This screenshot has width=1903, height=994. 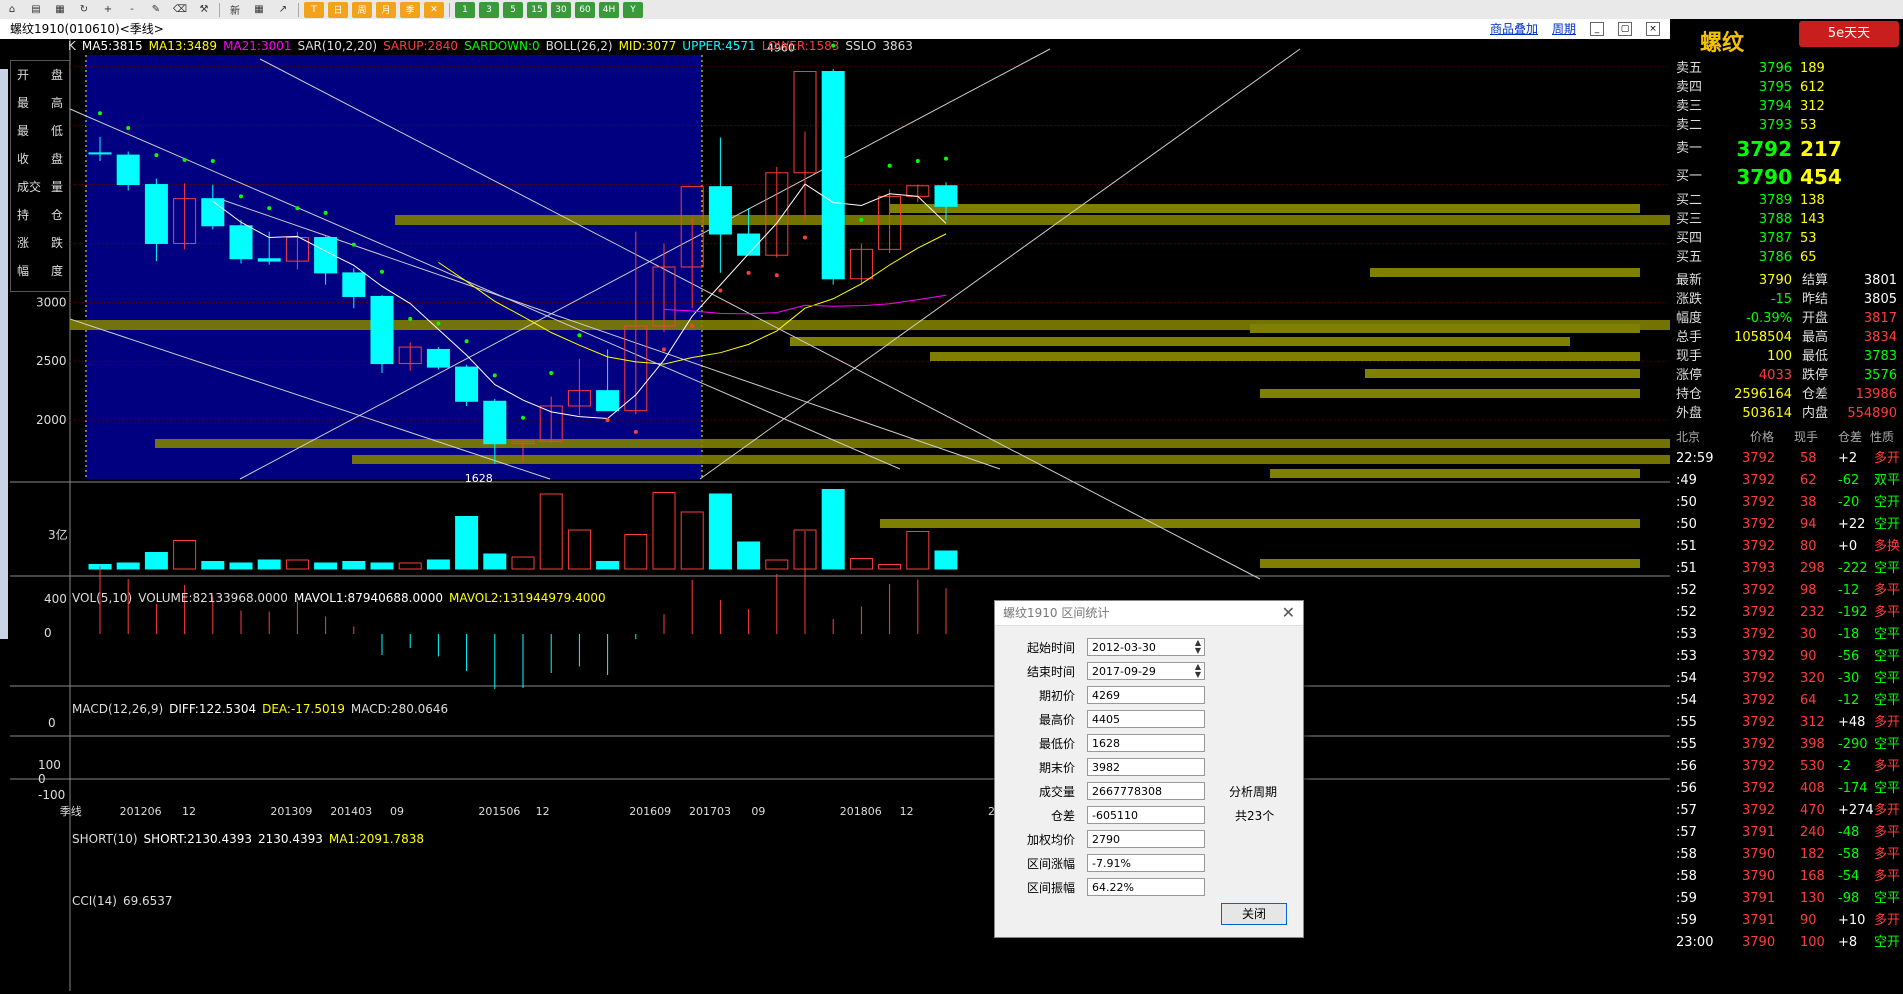 I want to click on table-icon: ▦, so click(x=259, y=10).